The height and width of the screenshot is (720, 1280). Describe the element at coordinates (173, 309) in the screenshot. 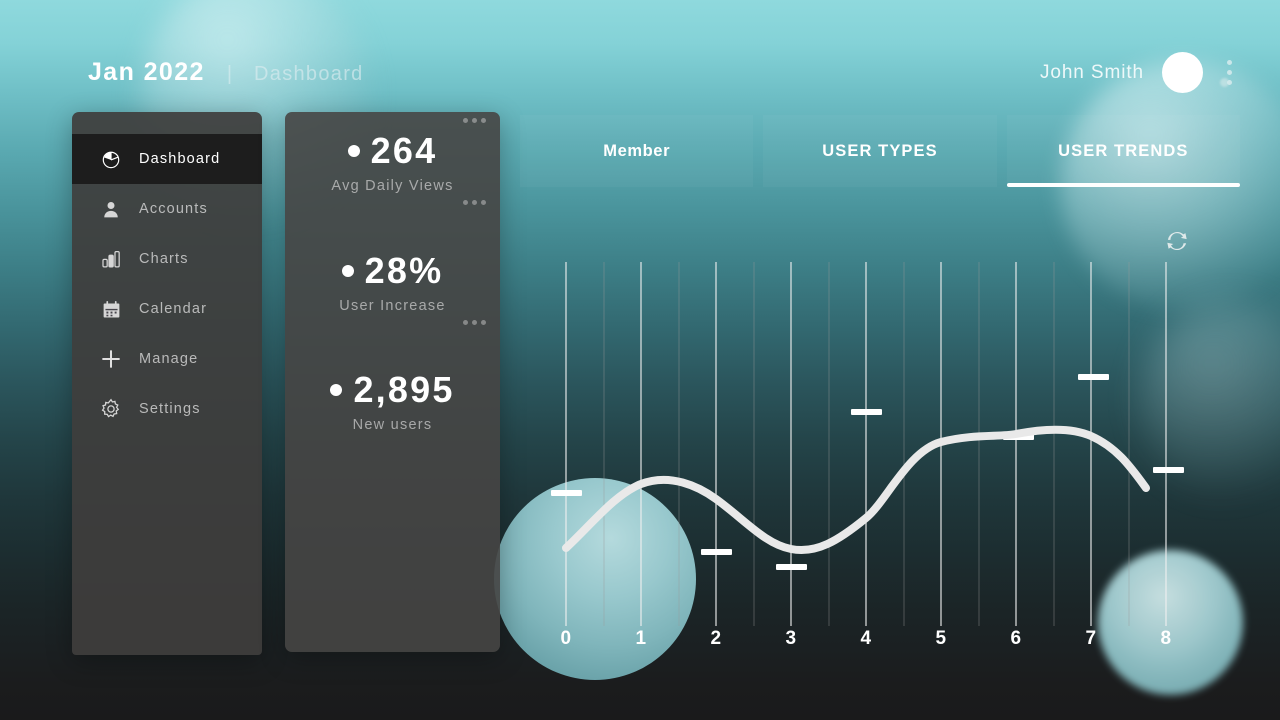

I see `sidebar-item-label: Calendar` at that location.